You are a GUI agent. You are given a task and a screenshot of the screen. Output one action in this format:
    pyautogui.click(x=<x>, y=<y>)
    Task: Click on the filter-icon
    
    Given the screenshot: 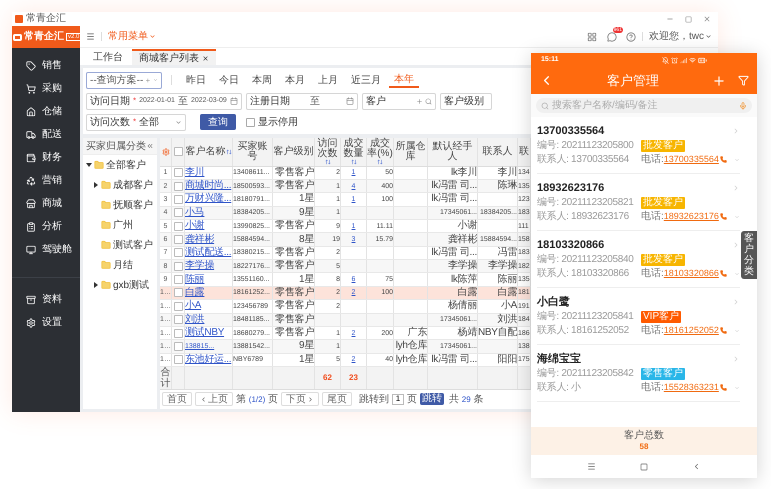 What is the action you would take?
    pyautogui.click(x=743, y=80)
    